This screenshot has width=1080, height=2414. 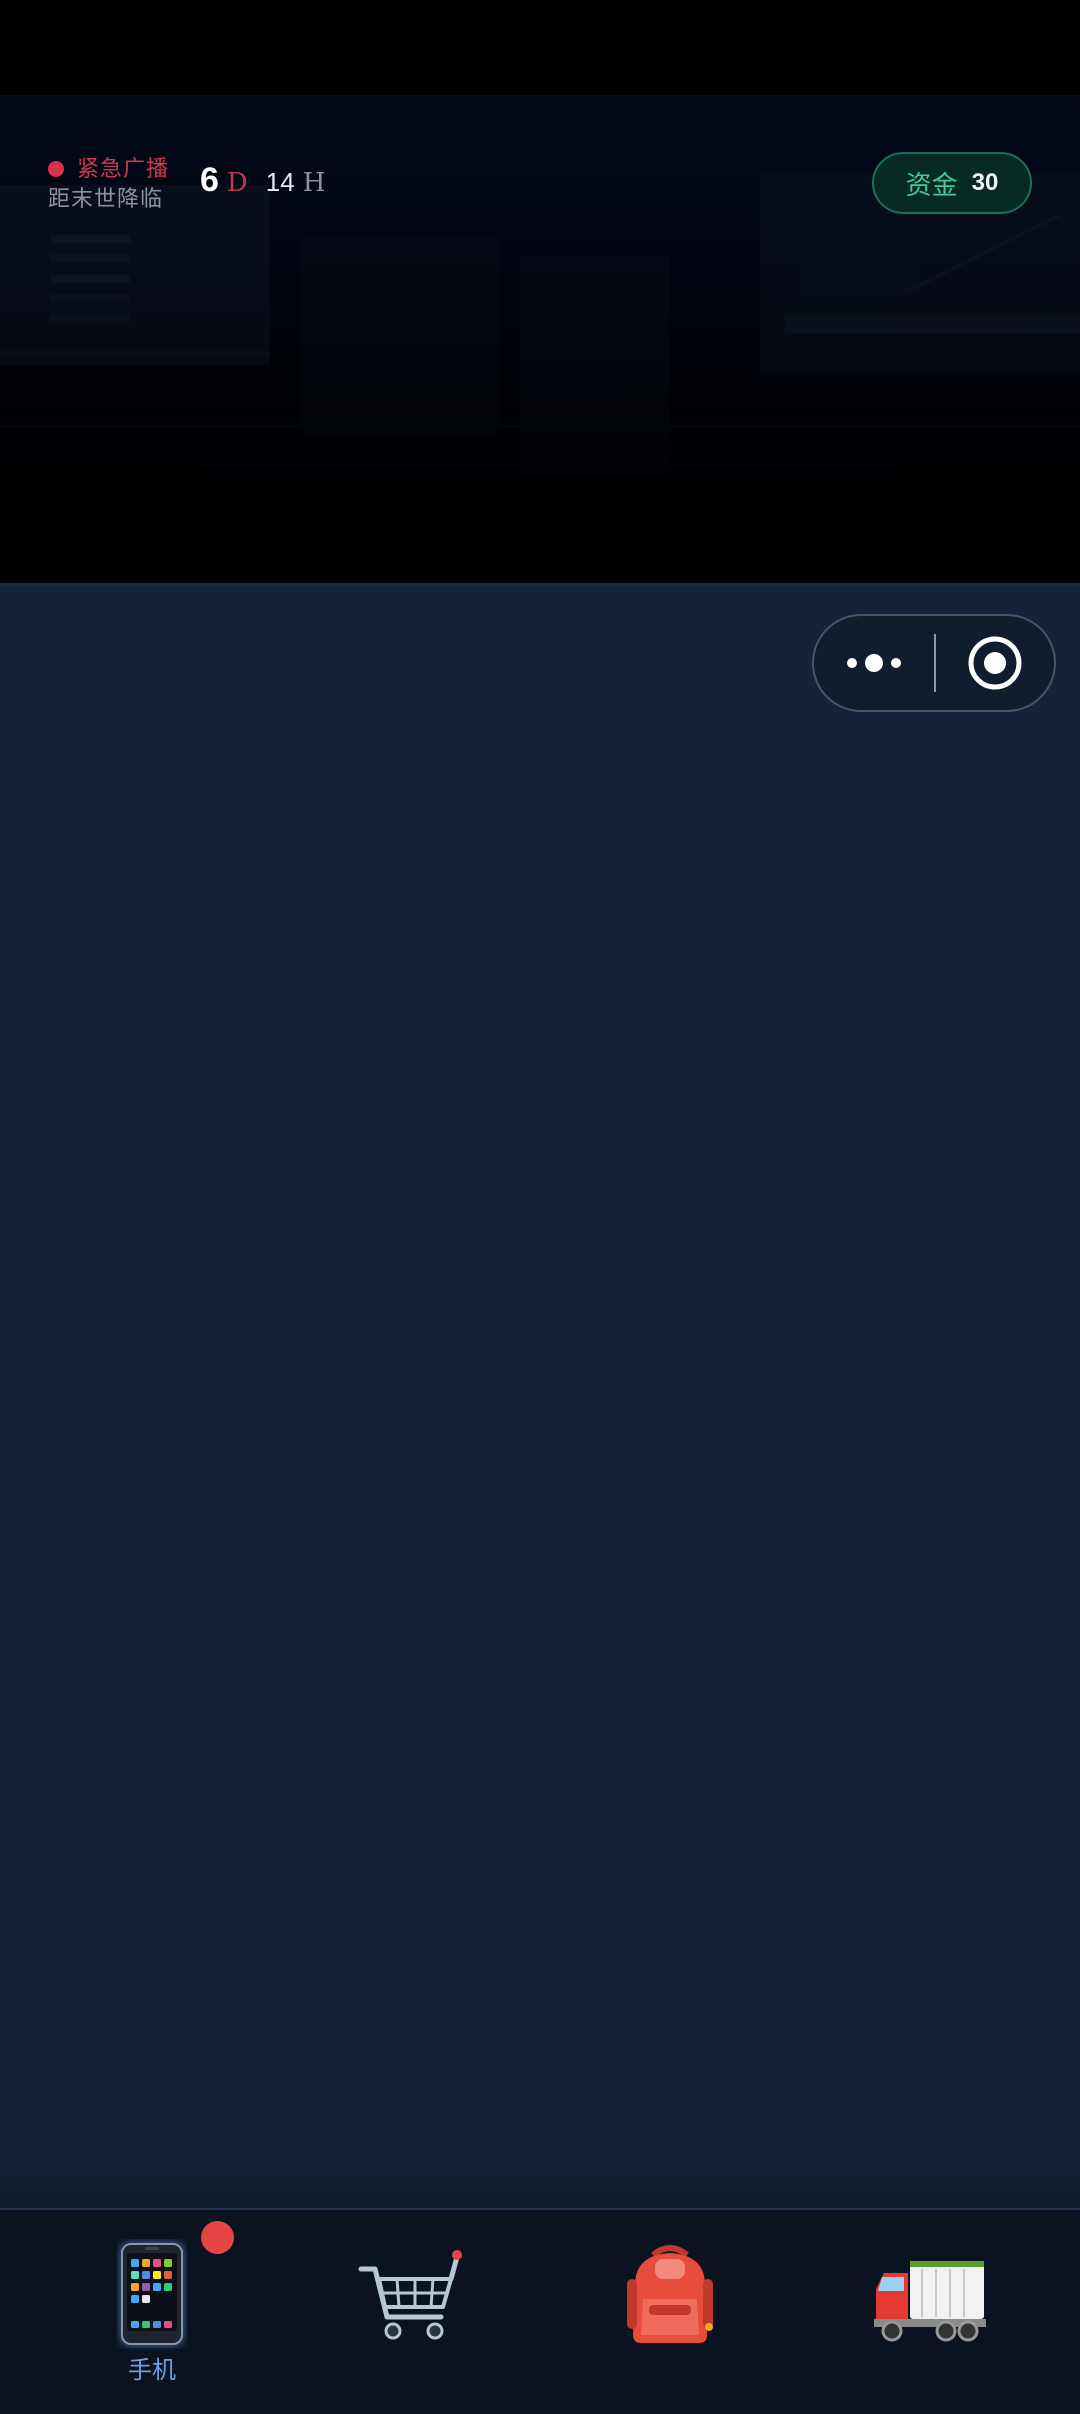 What do you see at coordinates (56, 169) in the screenshot?
I see `alert-indicator-dot` at bounding box center [56, 169].